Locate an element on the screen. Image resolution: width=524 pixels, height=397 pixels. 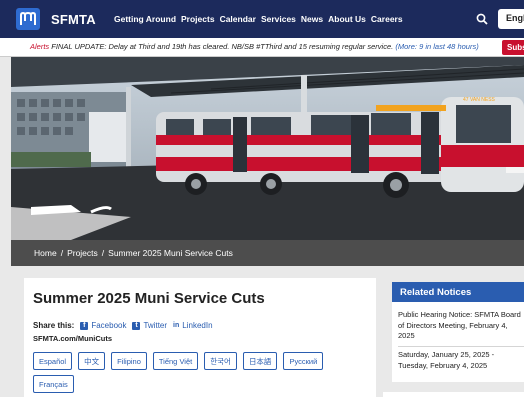
sidebar-card is located at coordinates (453, 394).